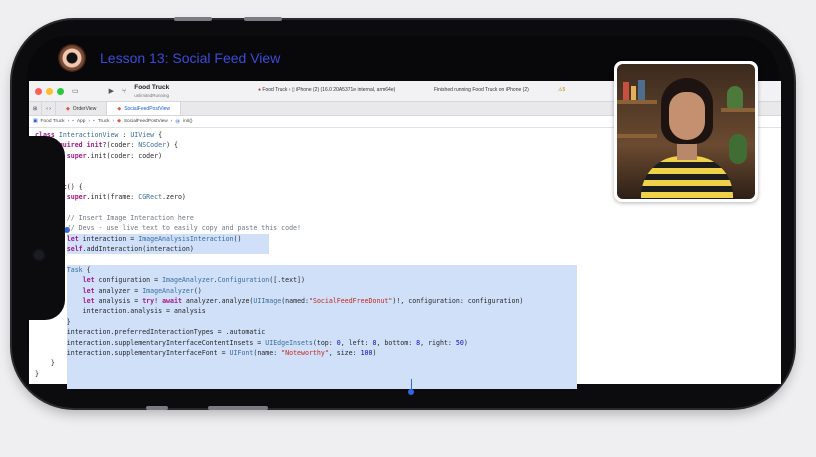 The width and height of the screenshot is (816, 457). I want to click on dynamic-island, so click(46, 228).